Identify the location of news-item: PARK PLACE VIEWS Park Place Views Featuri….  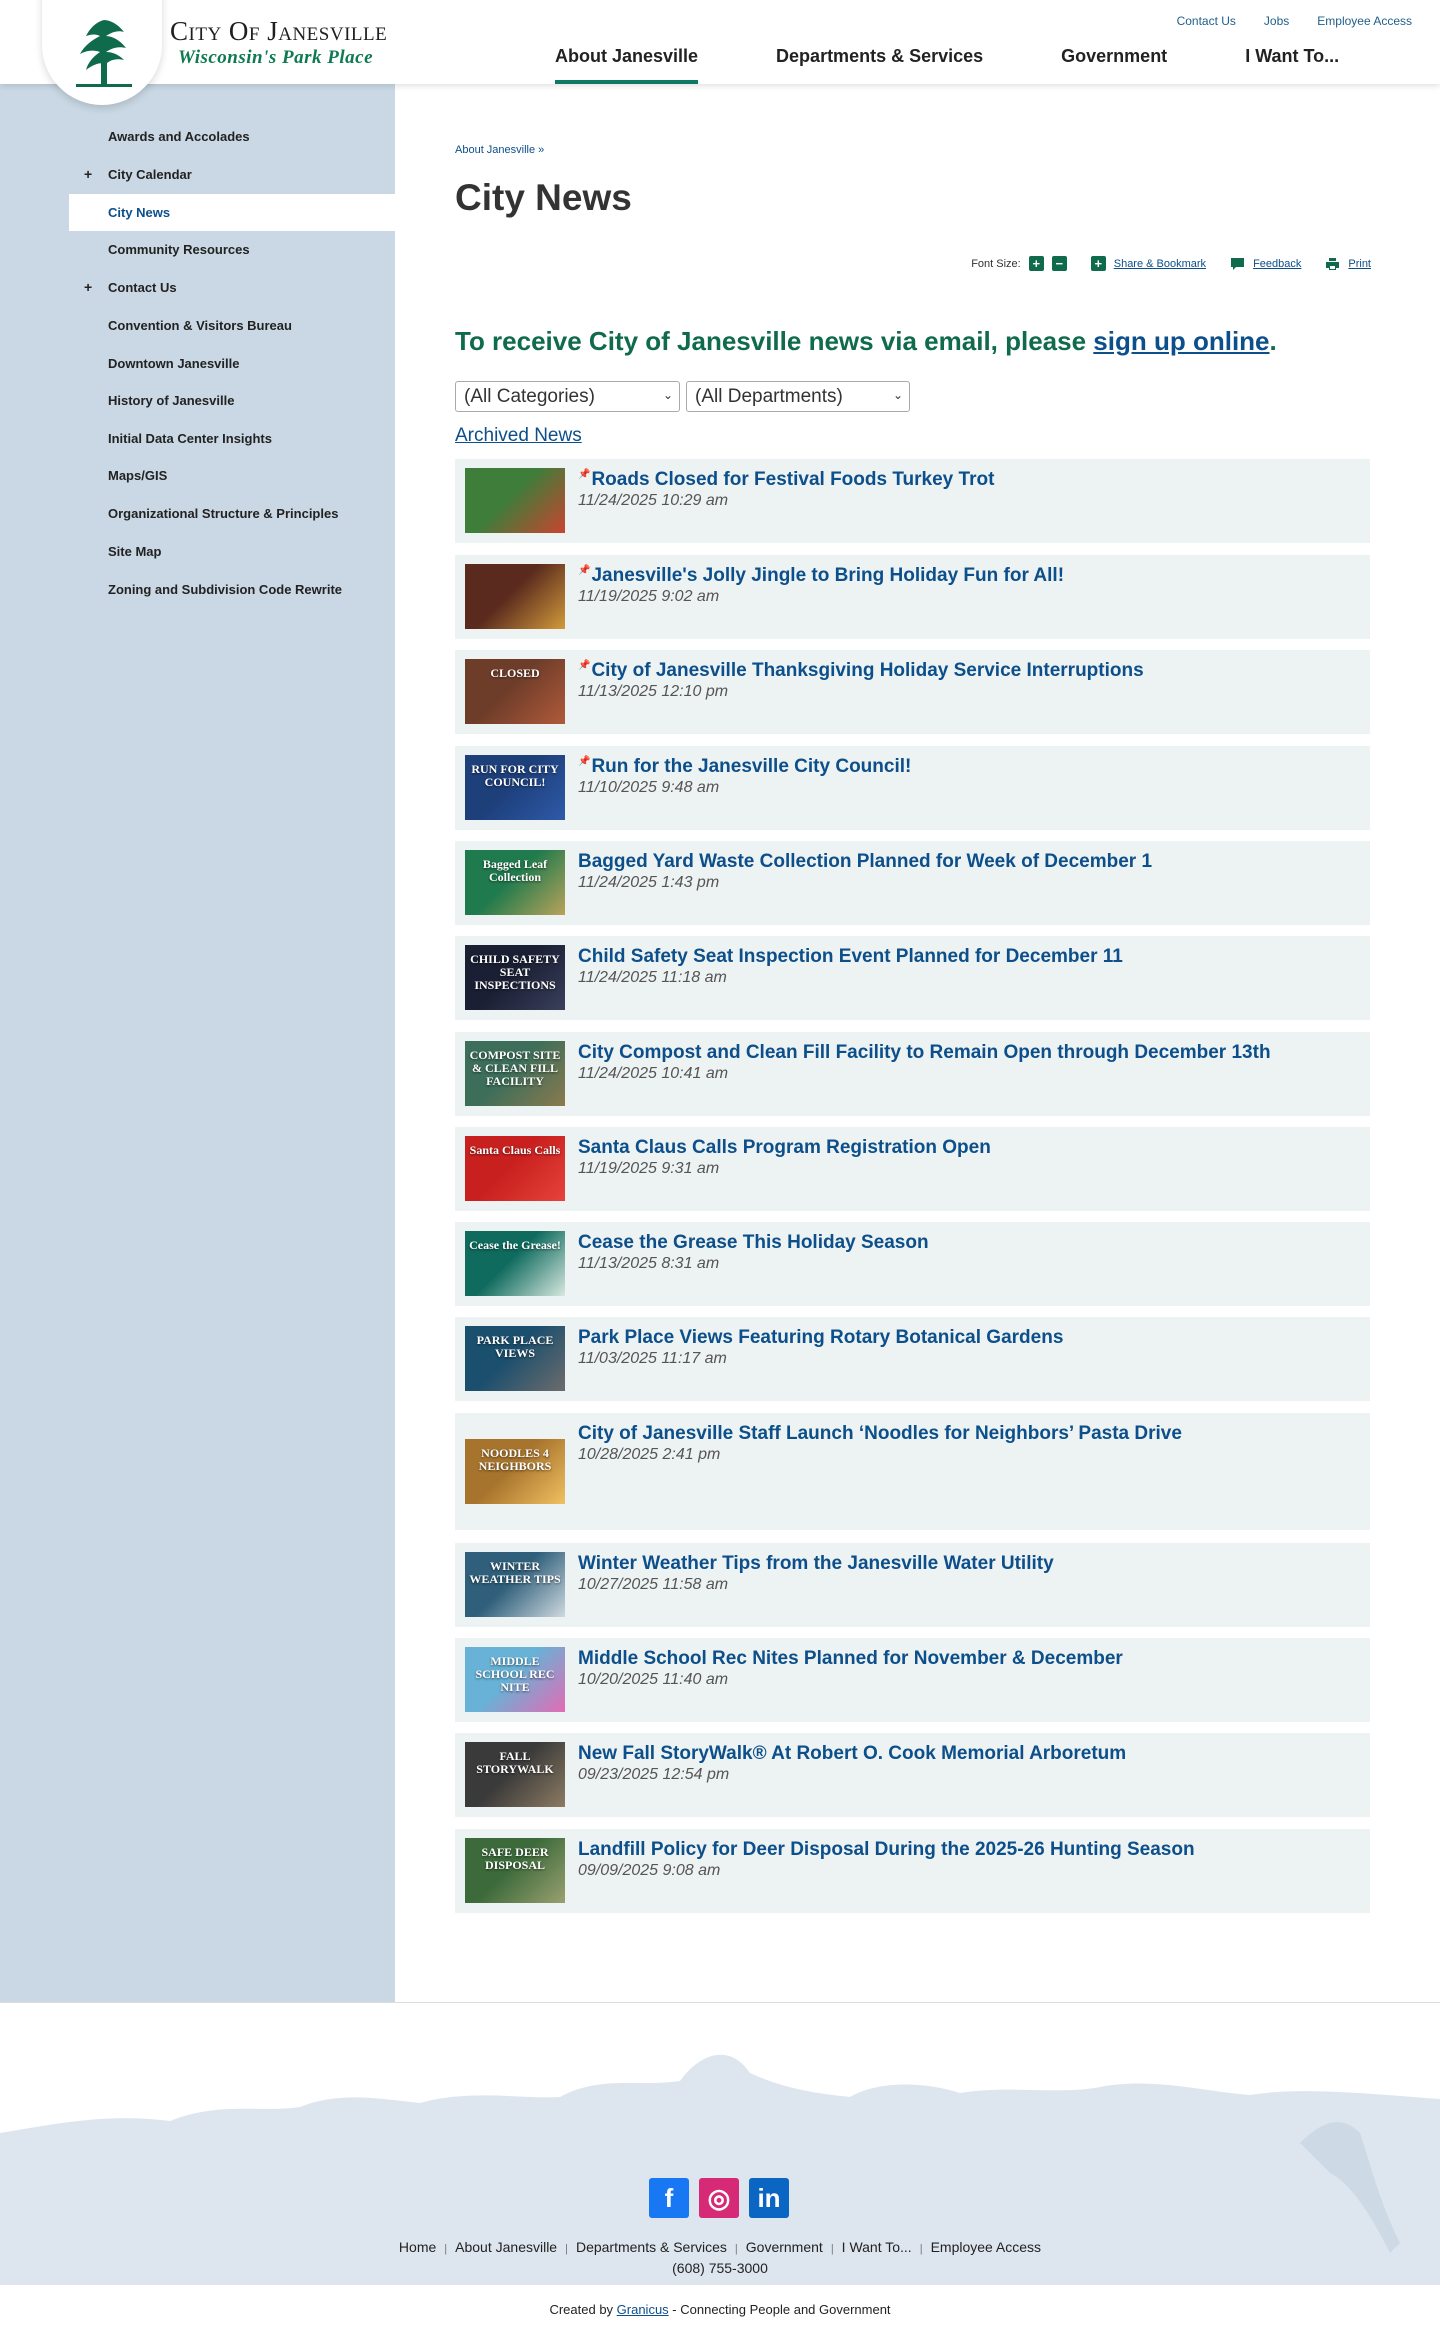
(912, 1359).